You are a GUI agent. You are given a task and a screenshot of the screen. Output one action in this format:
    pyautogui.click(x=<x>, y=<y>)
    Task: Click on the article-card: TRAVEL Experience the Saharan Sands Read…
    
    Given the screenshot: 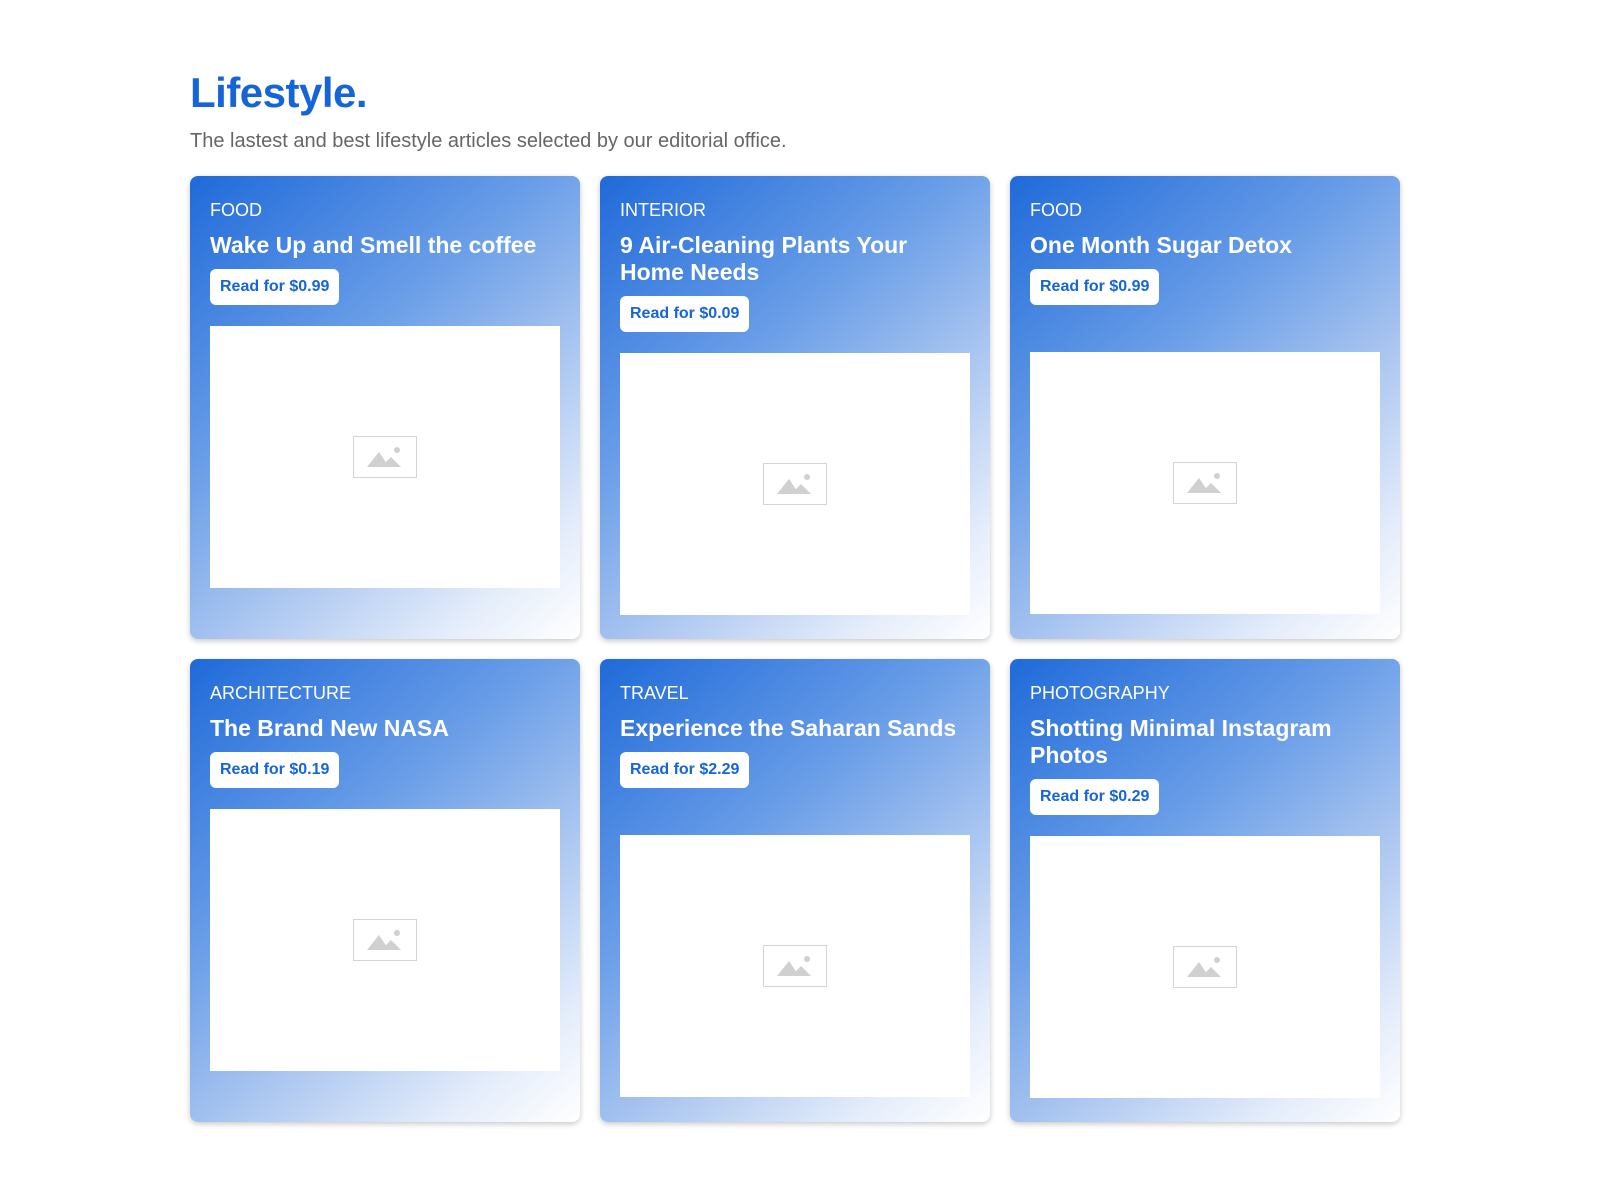 What is the action you would take?
    pyautogui.click(x=795, y=890)
    